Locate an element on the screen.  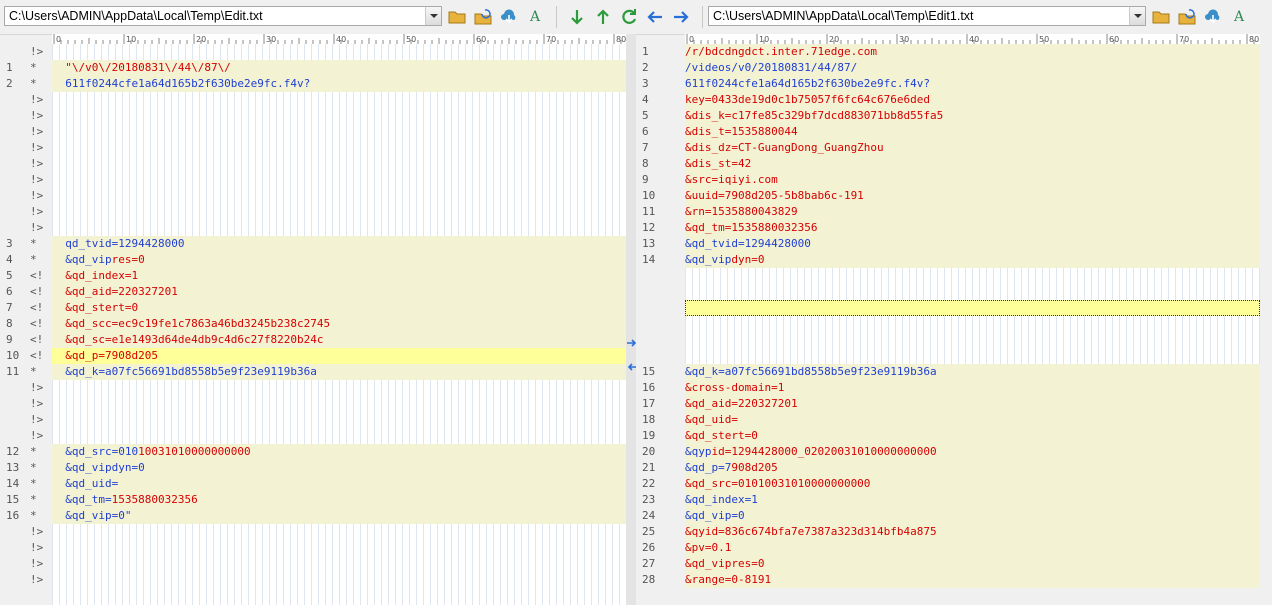
right-folder-open-icon is located at coordinates (1161, 17).